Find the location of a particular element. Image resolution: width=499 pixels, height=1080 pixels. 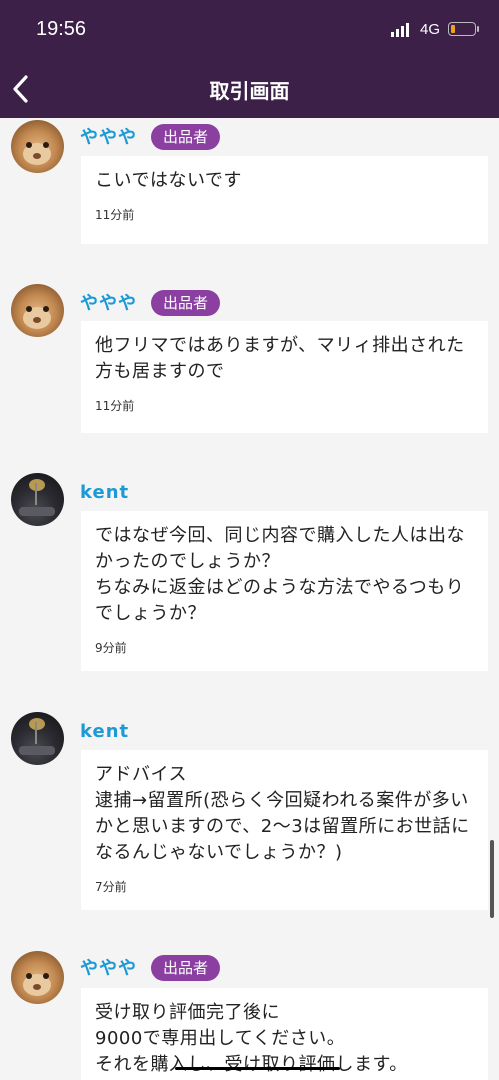

battery-icon is located at coordinates (463, 29).